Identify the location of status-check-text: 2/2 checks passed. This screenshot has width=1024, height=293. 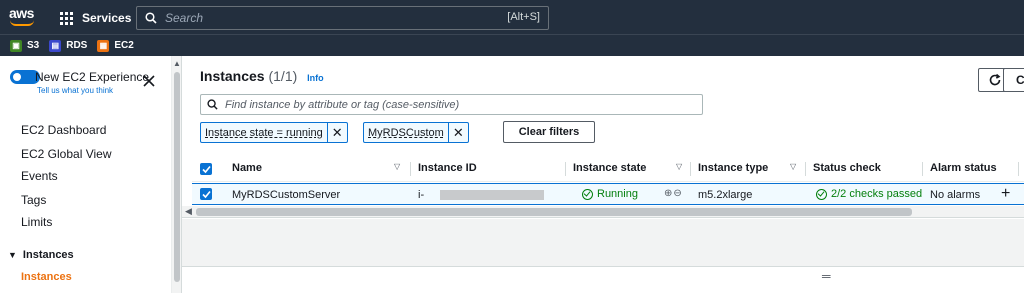
(877, 194).